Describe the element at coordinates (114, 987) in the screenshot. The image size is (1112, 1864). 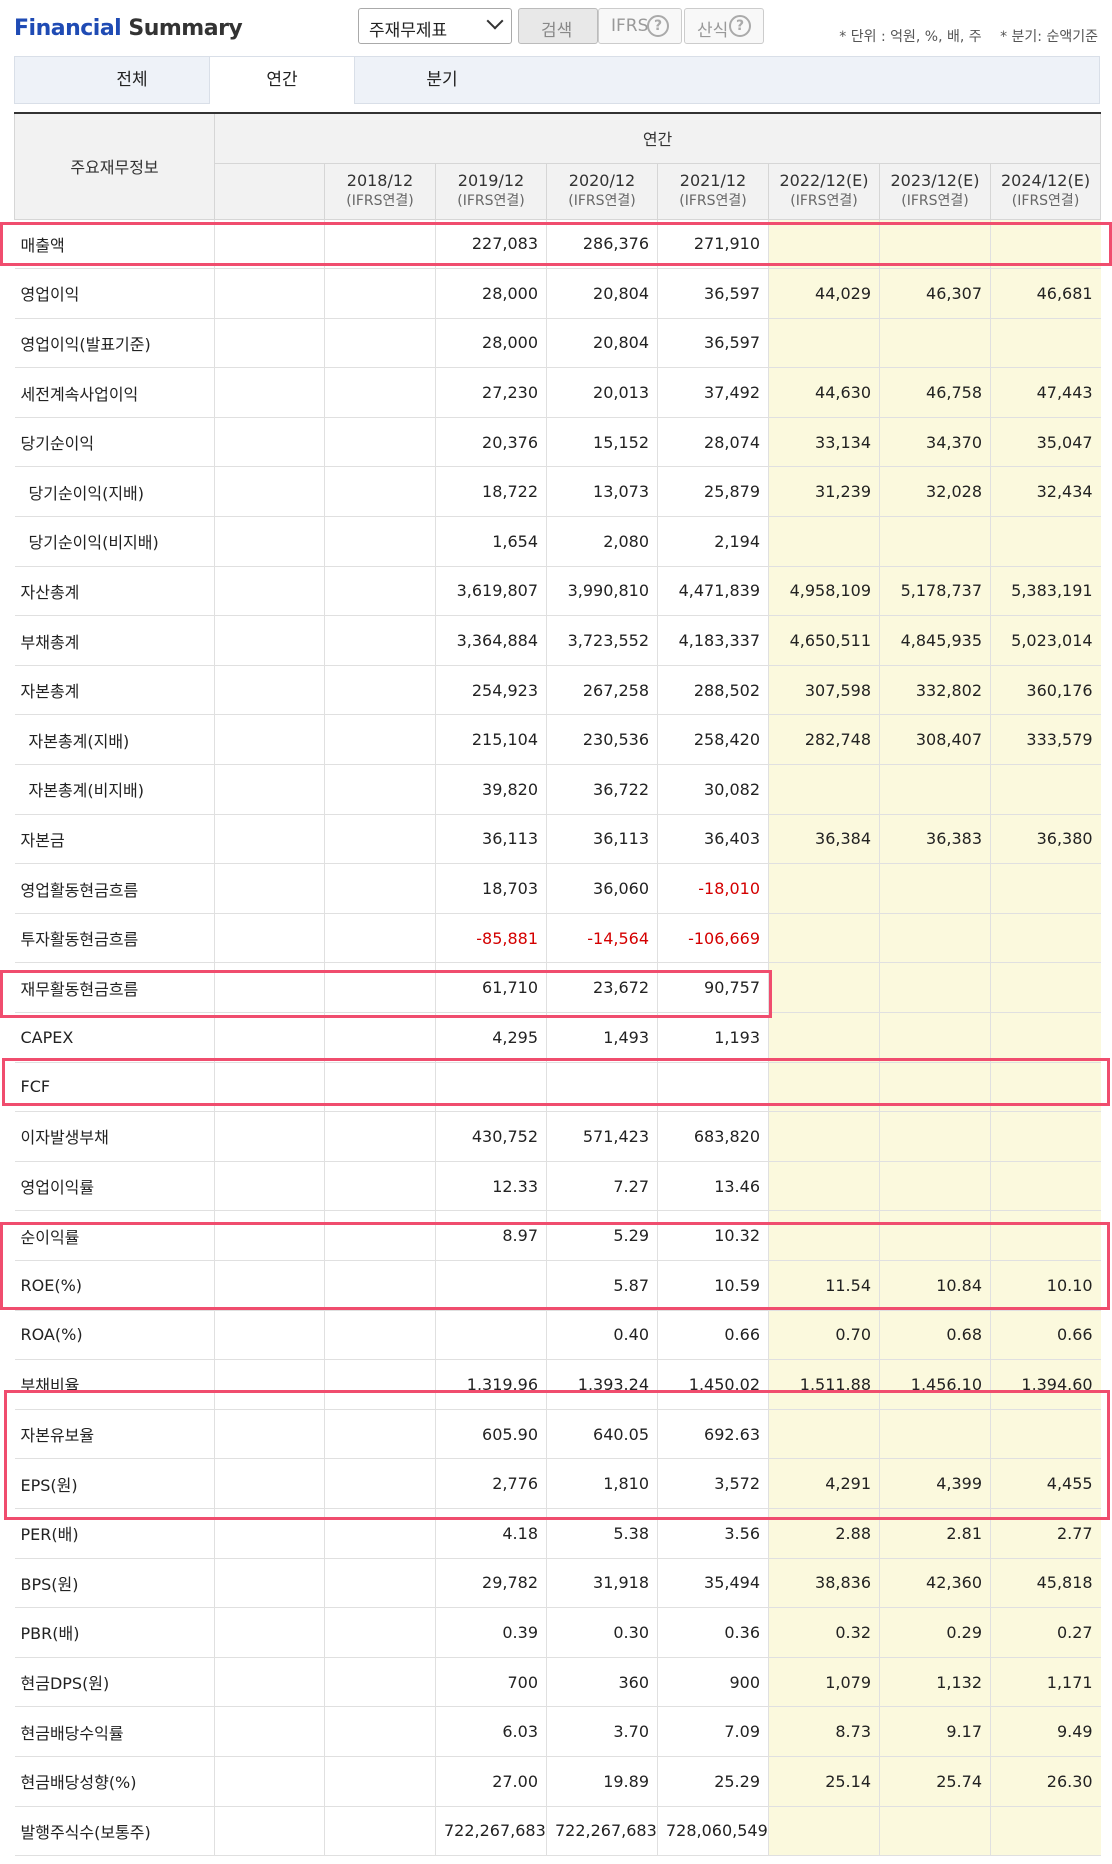
I see `row-label: 재무활동현금흐름` at that location.